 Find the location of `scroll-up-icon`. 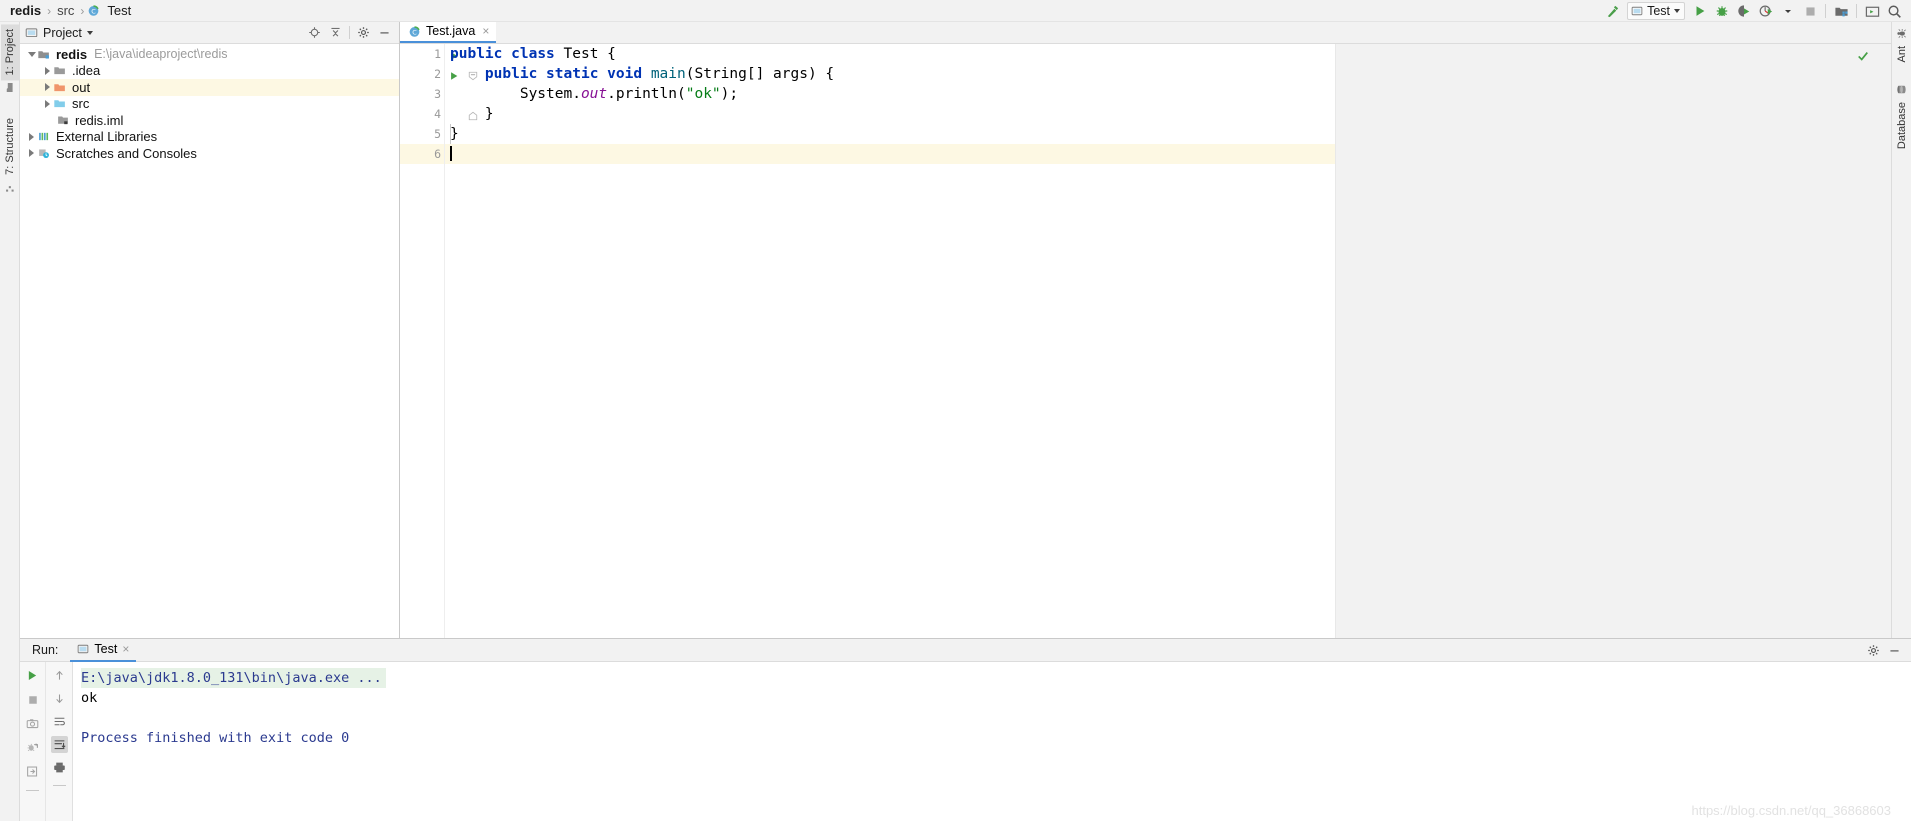

scroll-up-icon is located at coordinates (59, 675).